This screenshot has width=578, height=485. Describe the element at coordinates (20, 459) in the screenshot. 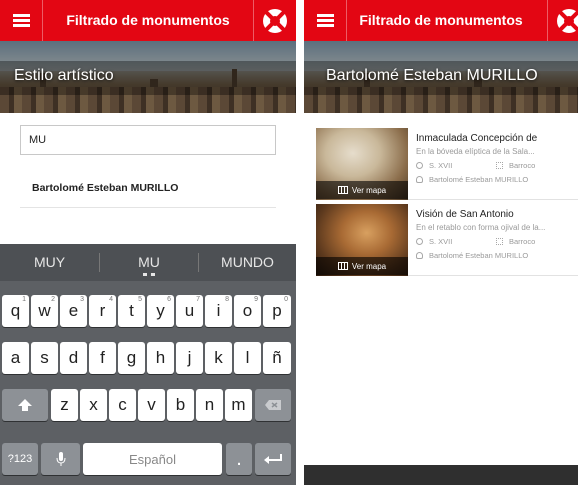

I see `symbols-key: ?123` at that location.